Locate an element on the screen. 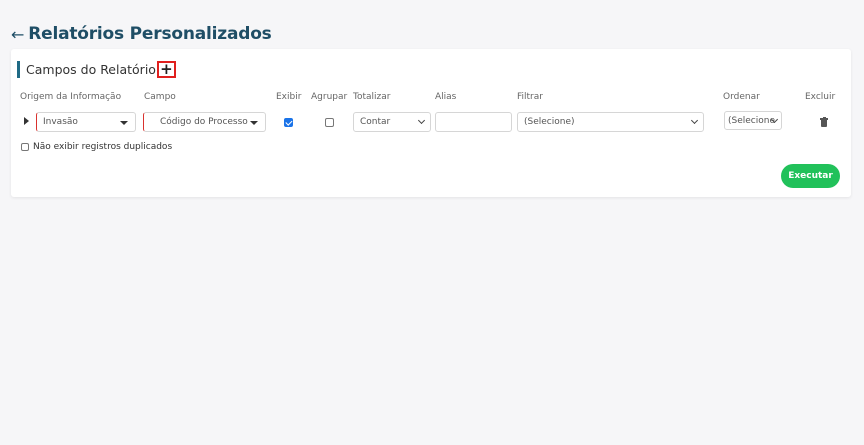 The width and height of the screenshot is (864, 445). col-header-totalizar: Totalizar is located at coordinates (372, 97).